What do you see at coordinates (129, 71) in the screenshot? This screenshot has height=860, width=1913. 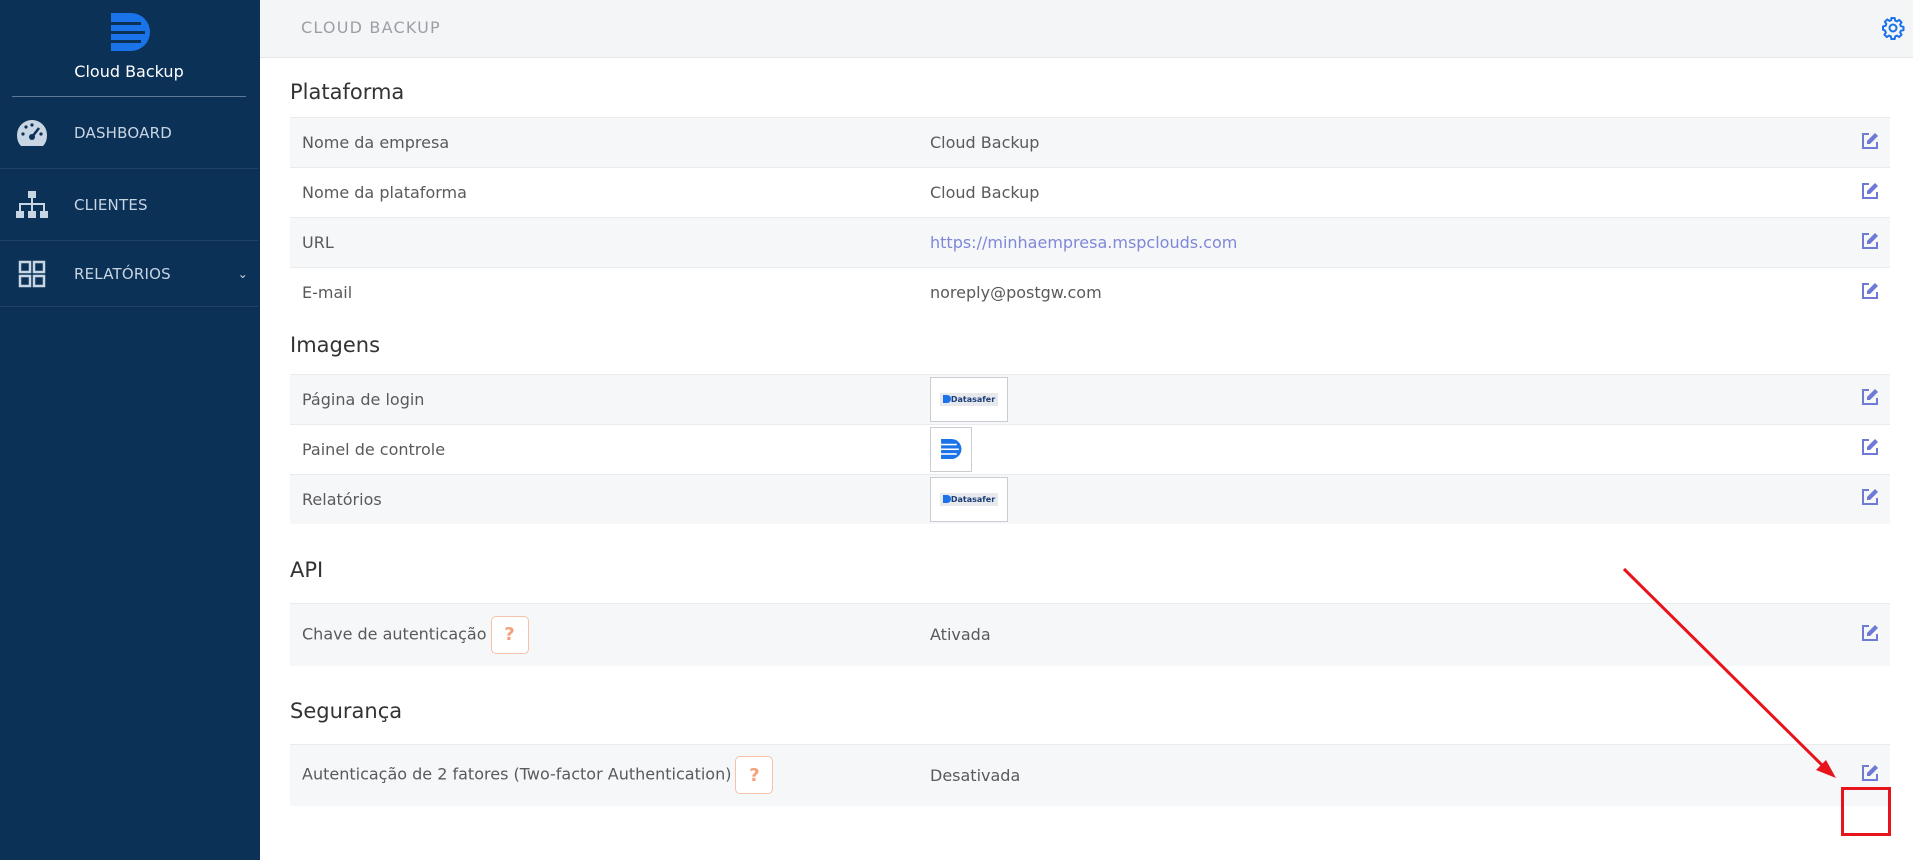 I see `brand-name: Cloud Backup` at bounding box center [129, 71].